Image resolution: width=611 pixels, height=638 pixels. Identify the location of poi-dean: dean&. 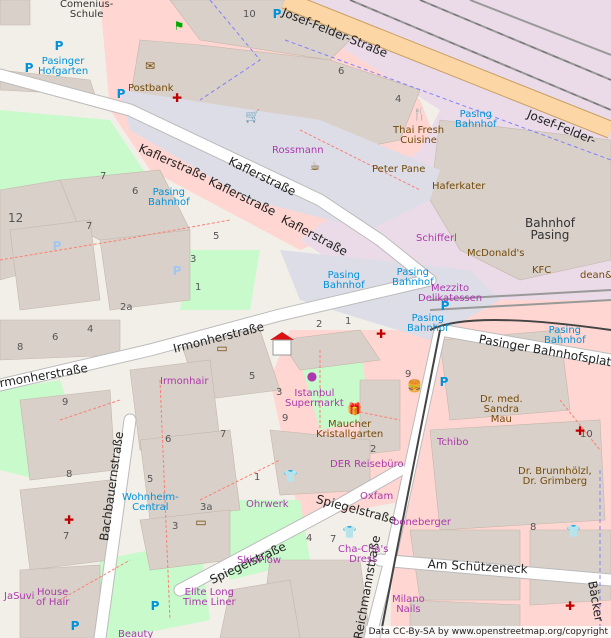
(595, 276).